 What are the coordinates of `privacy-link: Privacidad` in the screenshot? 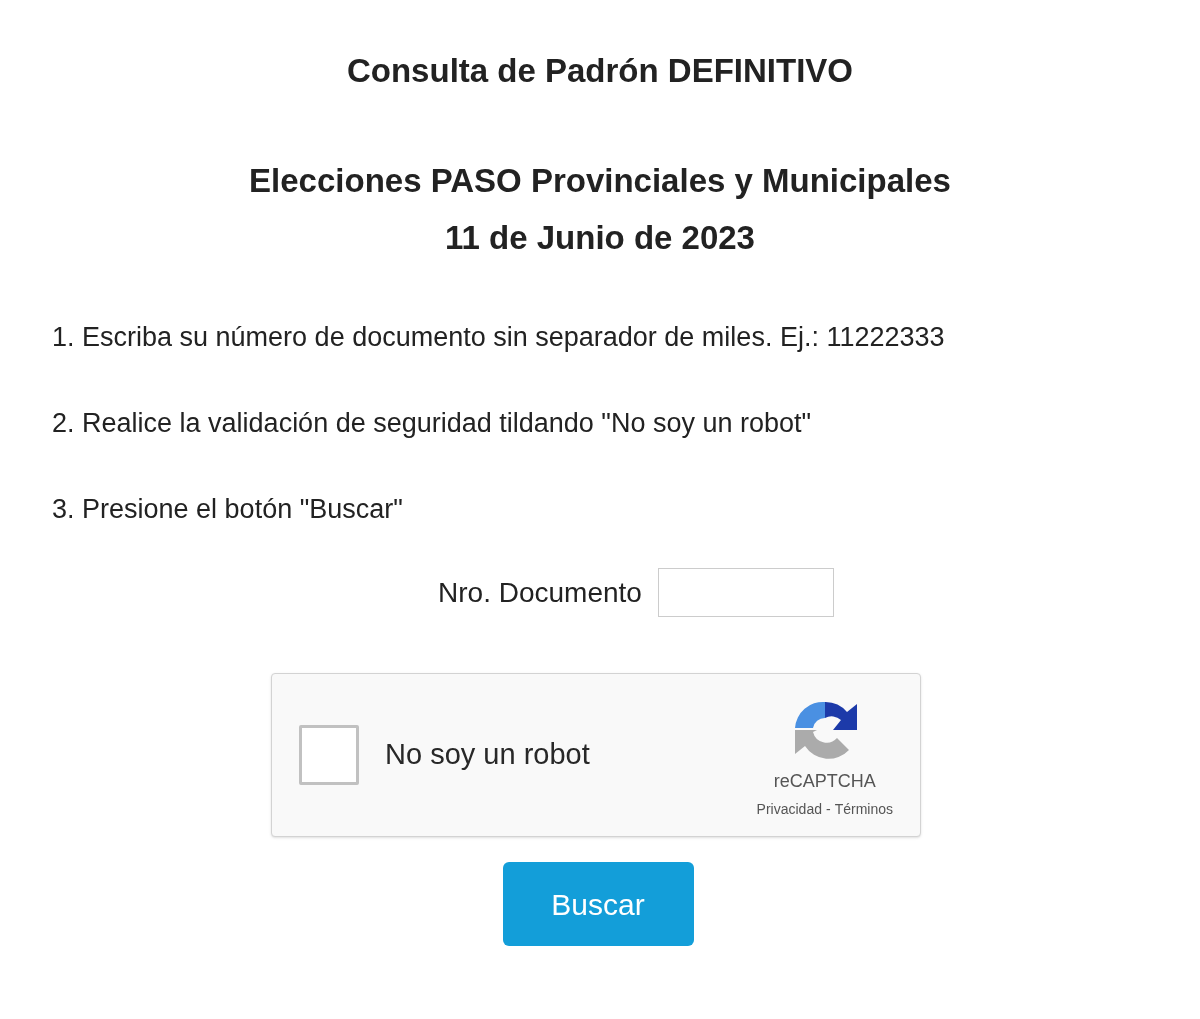 It's located at (789, 809).